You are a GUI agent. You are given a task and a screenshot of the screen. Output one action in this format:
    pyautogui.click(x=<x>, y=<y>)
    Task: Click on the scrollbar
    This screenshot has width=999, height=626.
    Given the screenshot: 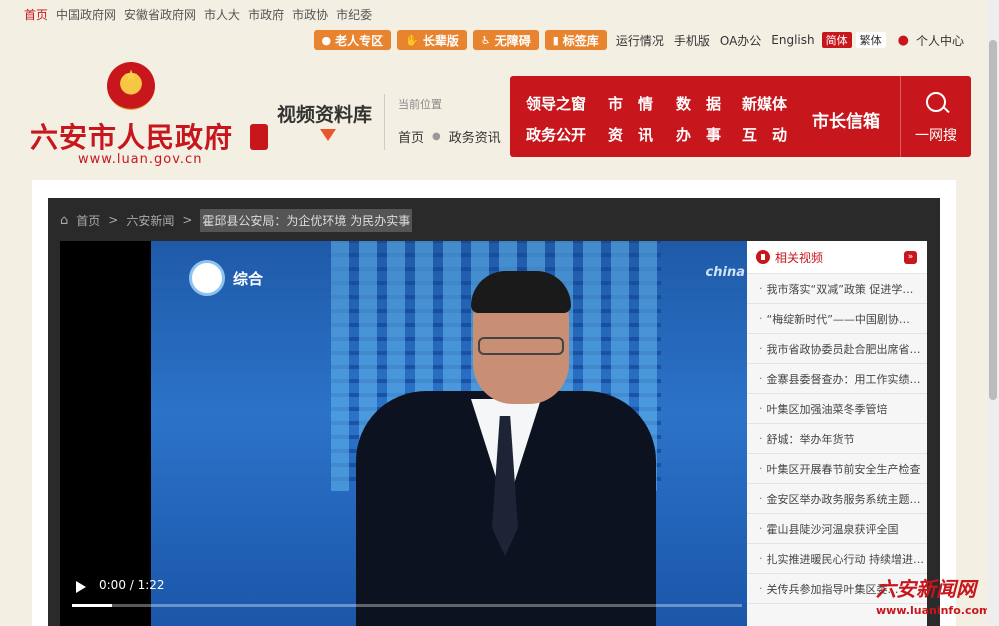 What is the action you would take?
    pyautogui.click(x=993, y=313)
    